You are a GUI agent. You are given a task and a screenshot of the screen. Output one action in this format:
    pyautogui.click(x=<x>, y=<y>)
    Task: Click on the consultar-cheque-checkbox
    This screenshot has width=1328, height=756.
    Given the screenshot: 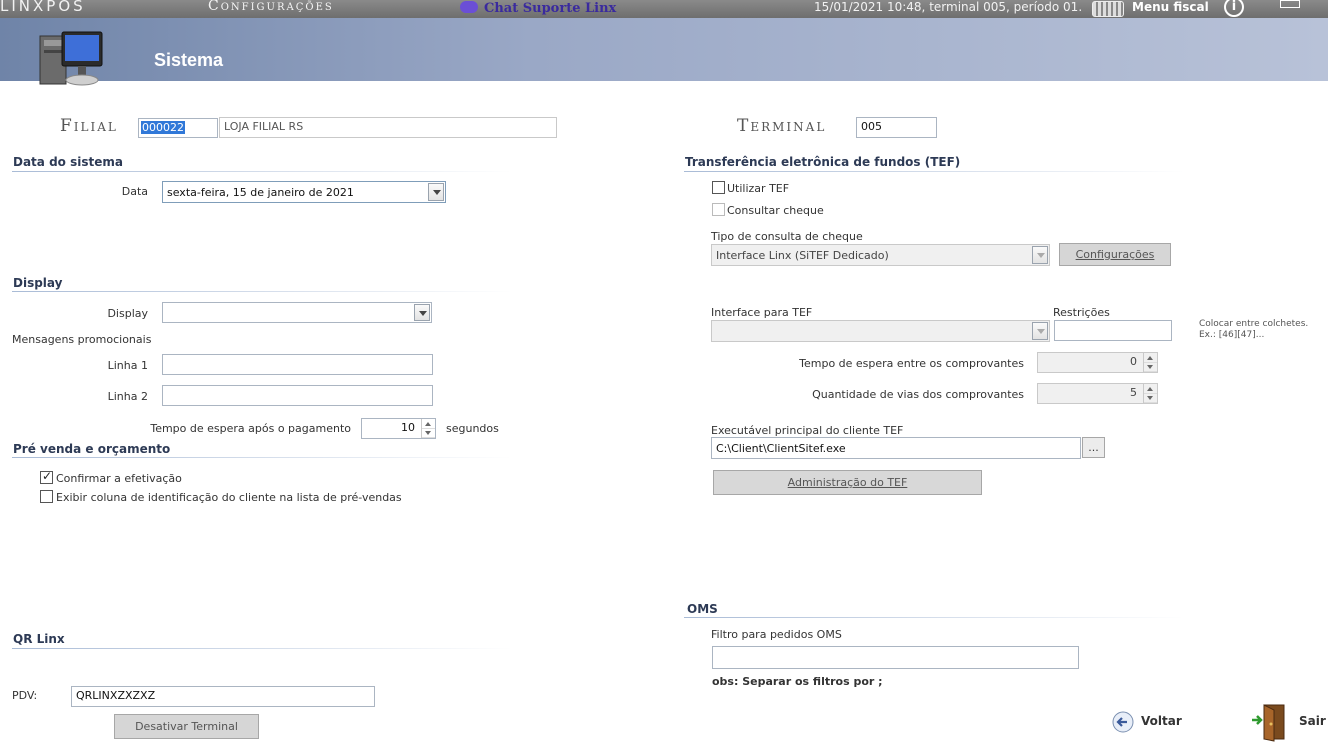 What is the action you would take?
    pyautogui.click(x=718, y=209)
    